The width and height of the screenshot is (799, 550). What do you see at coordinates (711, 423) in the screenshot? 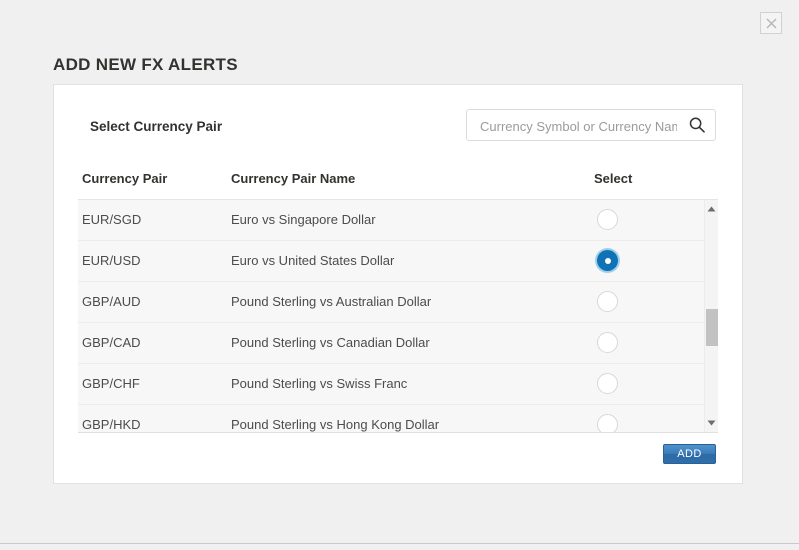
I see `scroll-down-arrow-icon` at bounding box center [711, 423].